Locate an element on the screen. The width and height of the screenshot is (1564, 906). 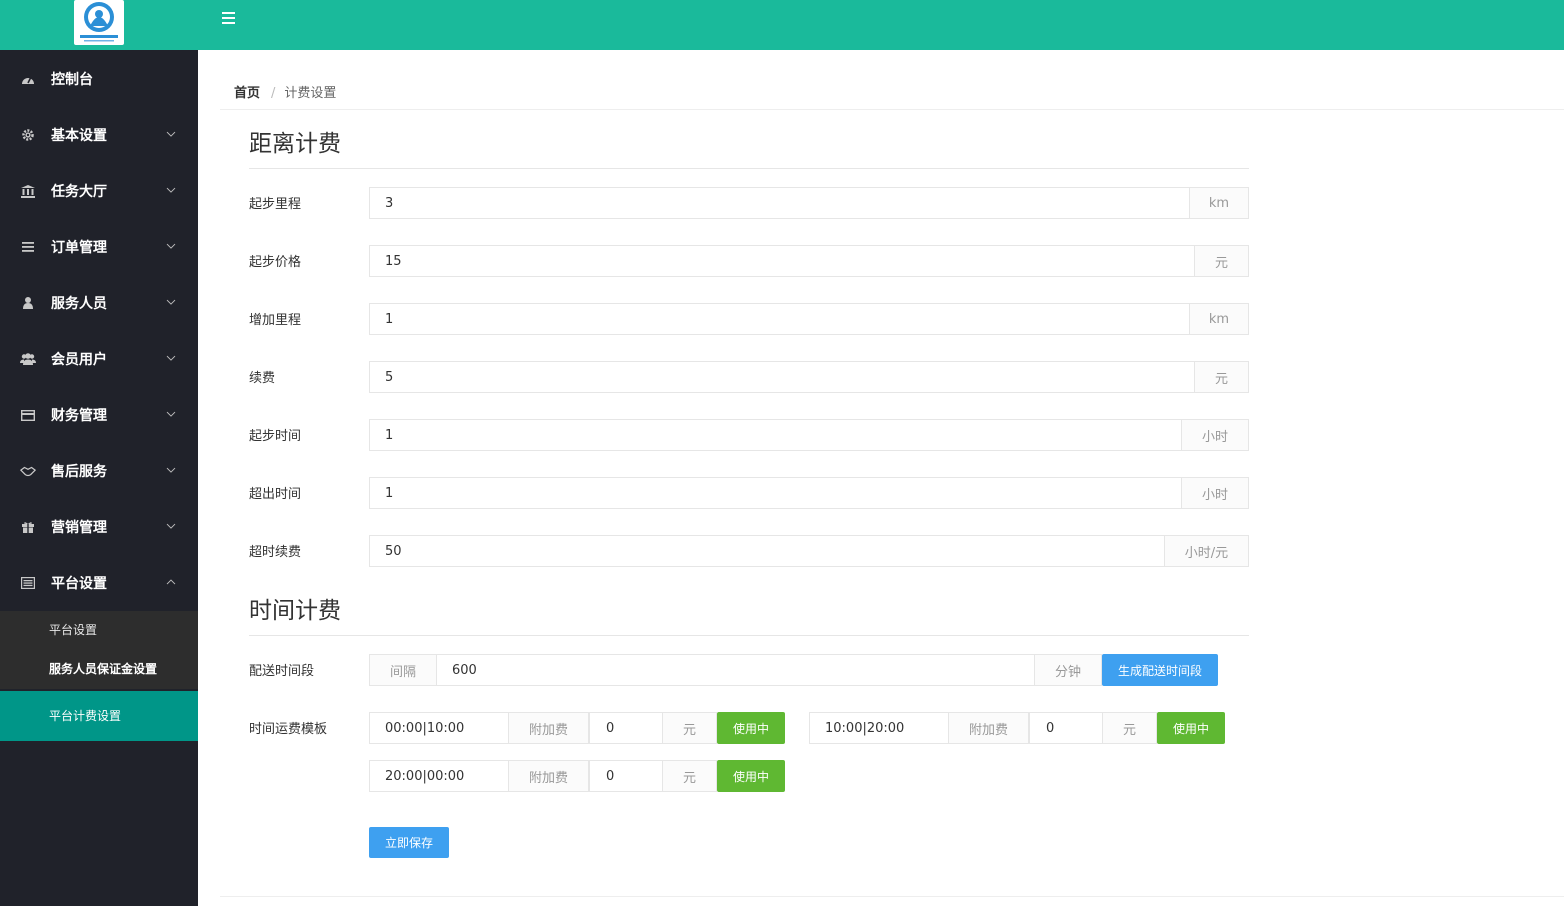
footer-divider is located at coordinates (892, 896).